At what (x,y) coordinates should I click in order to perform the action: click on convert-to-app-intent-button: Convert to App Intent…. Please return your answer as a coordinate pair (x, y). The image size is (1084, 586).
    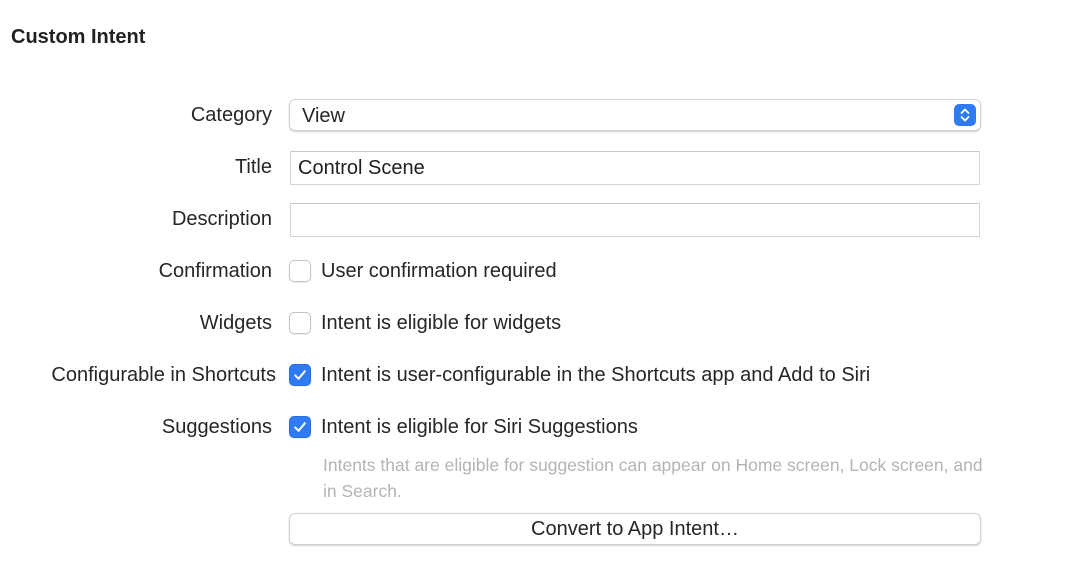
    Looking at the image, I should click on (635, 529).